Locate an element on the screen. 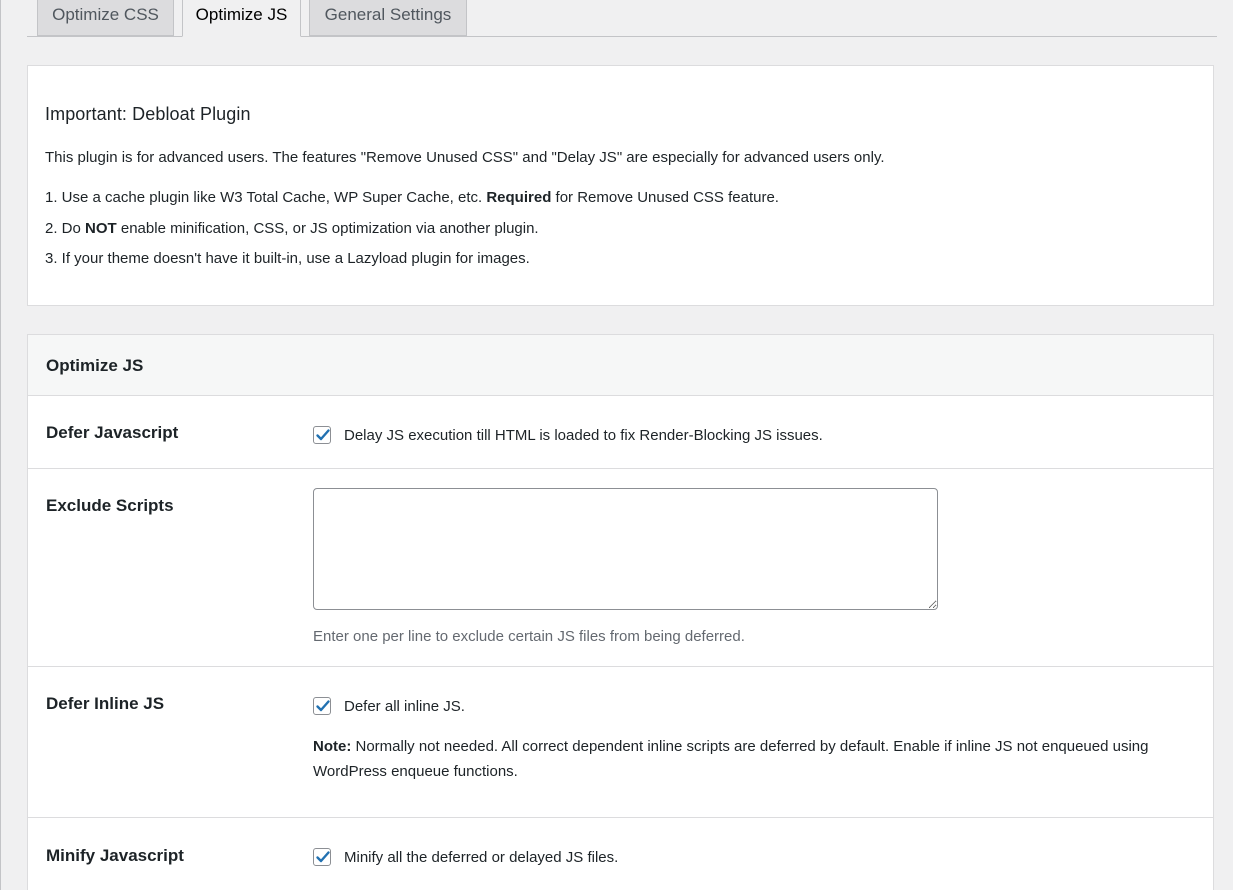  tab-optimize-js: Optimize JS is located at coordinates (241, 18).